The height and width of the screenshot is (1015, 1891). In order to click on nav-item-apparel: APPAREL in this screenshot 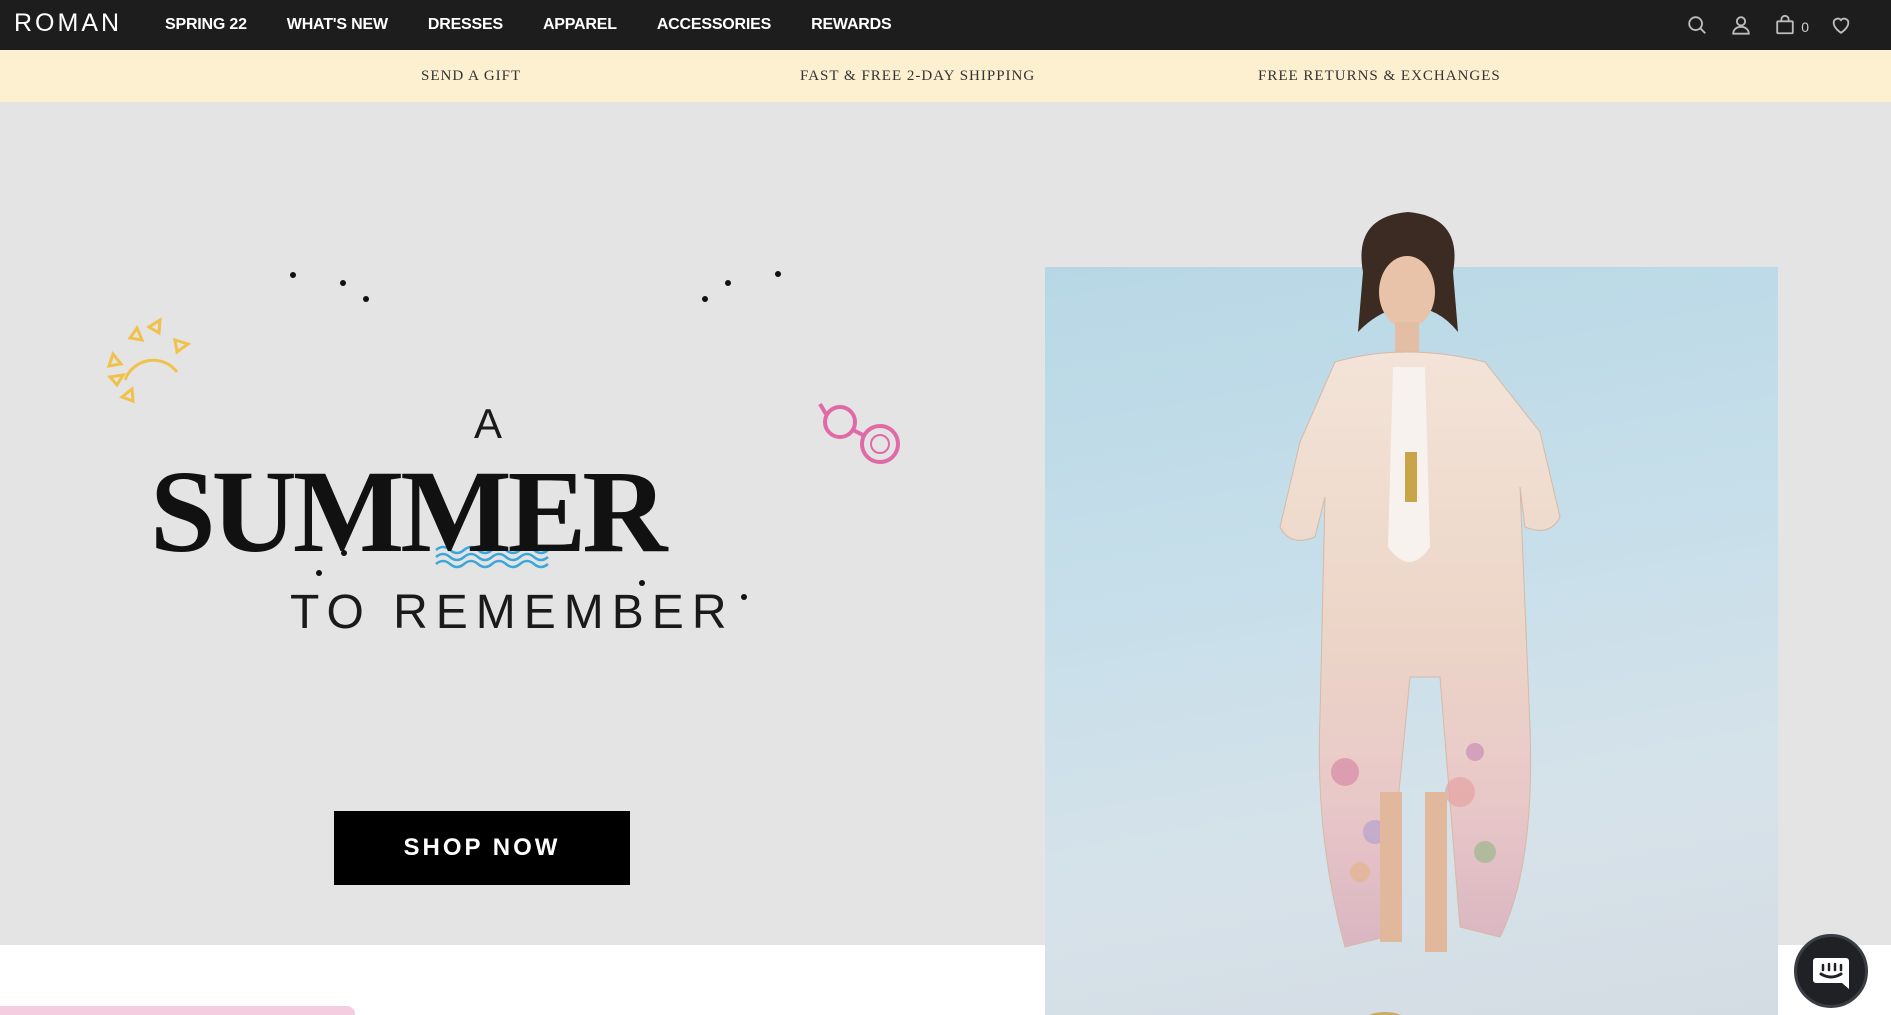, I will do `click(580, 25)`.